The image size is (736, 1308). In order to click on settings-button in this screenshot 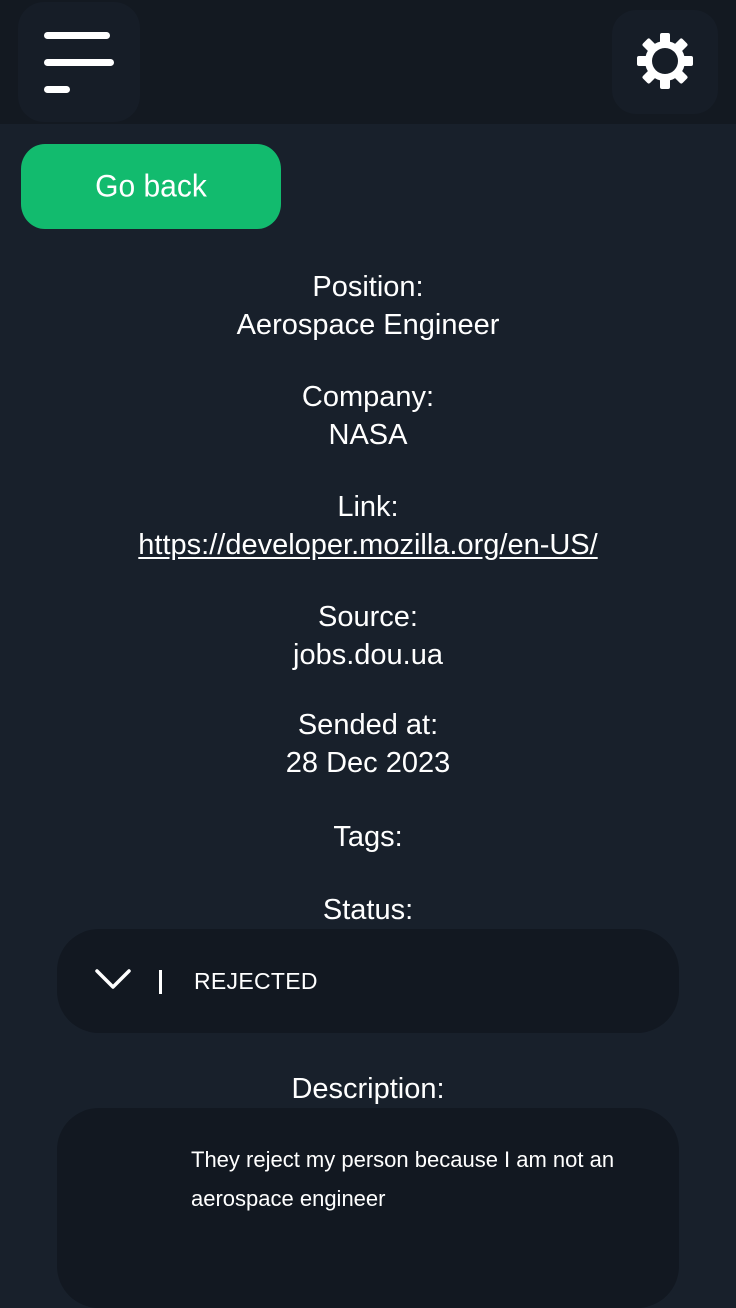, I will do `click(665, 62)`.